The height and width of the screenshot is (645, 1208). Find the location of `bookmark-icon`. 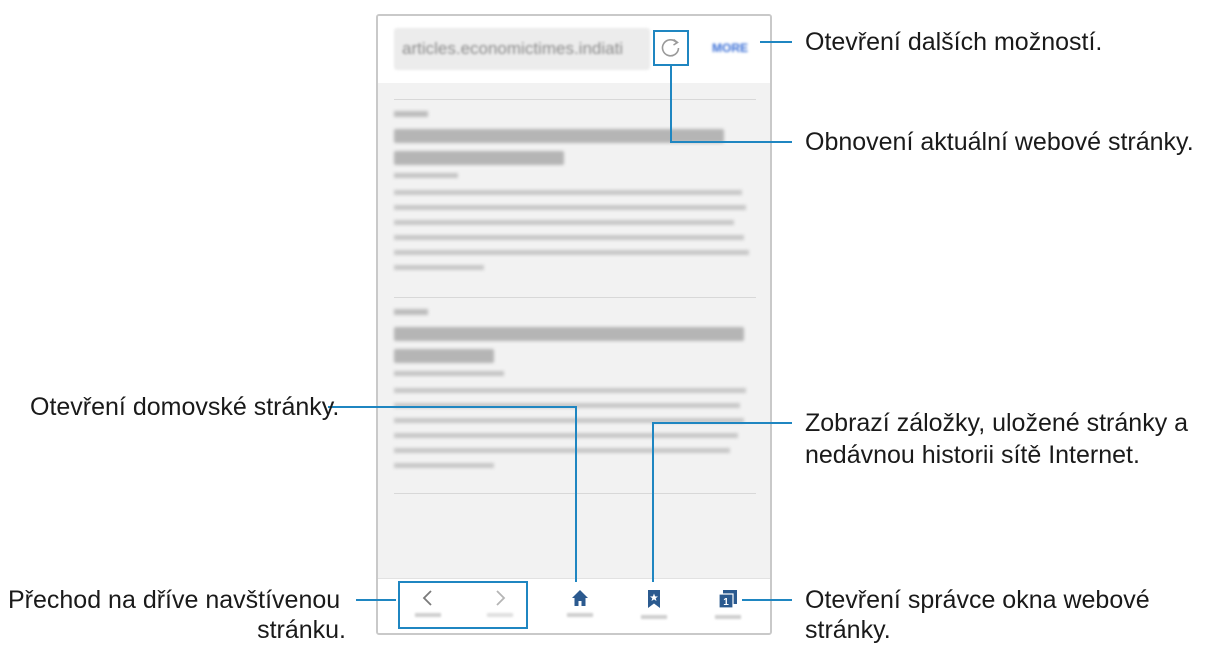

bookmark-icon is located at coordinates (654, 599).